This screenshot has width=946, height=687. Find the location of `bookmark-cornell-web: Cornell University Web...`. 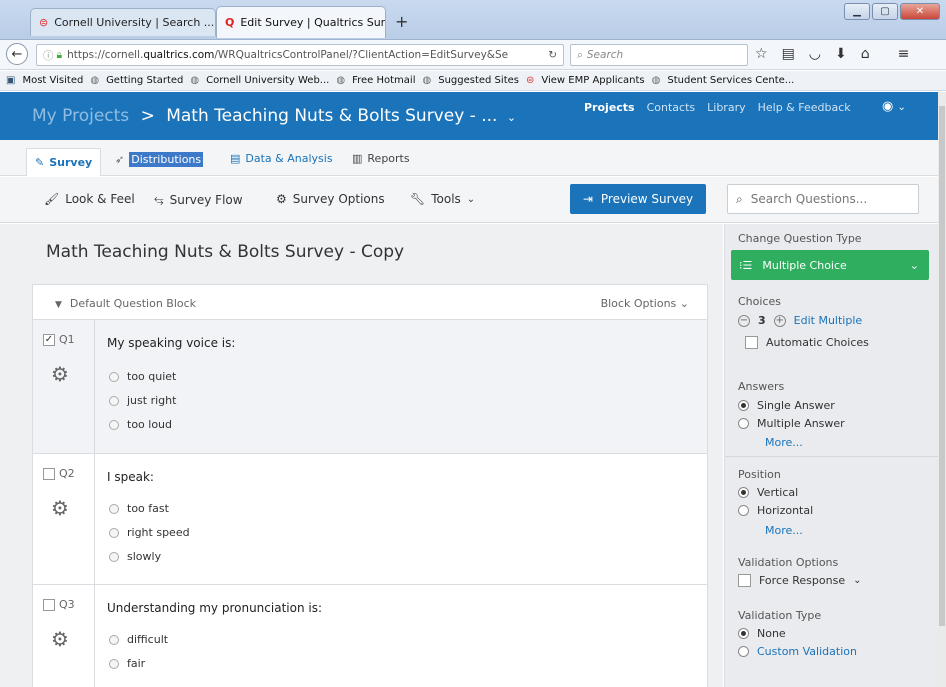

bookmark-cornell-web: Cornell University Web... is located at coordinates (267, 80).